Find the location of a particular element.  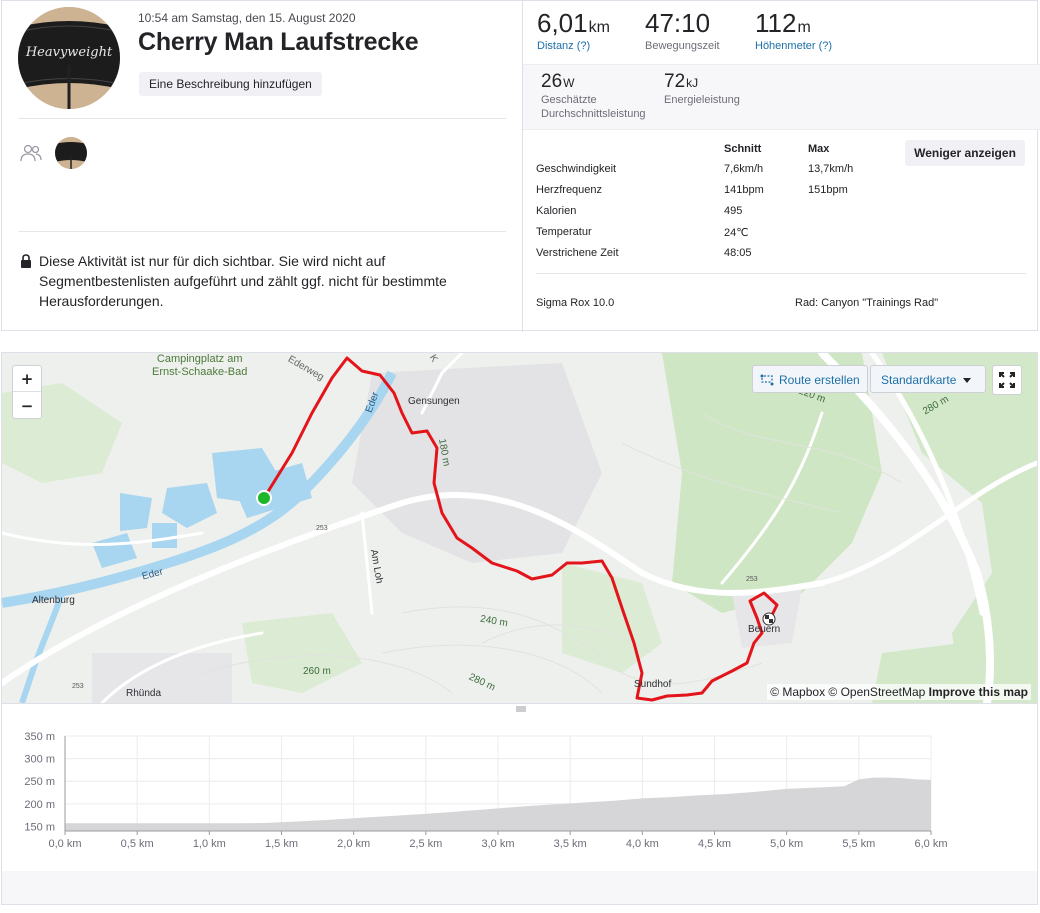

x-tick-label: 3,5 km is located at coordinates (570, 844).